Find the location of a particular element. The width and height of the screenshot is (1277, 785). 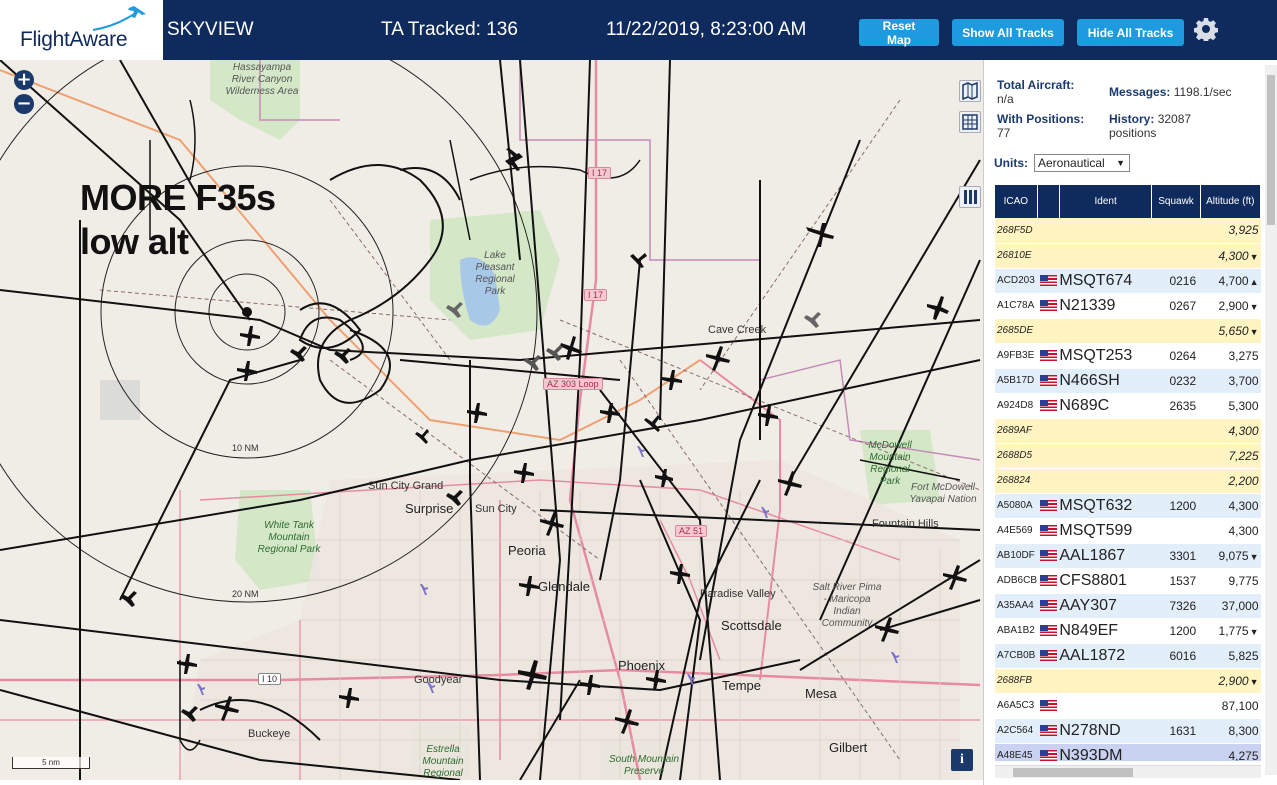

cell-icao: A4E569 is located at coordinates (1016, 531).